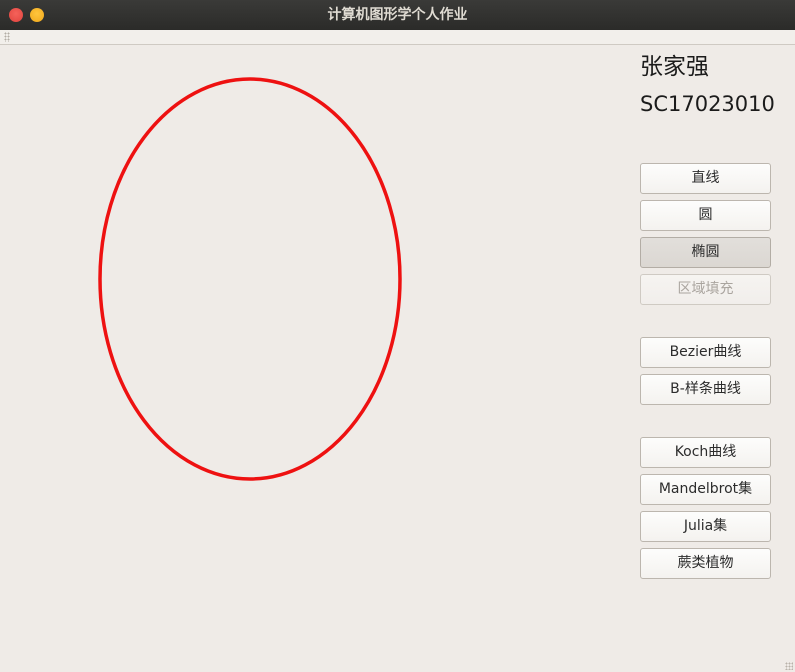  I want to click on julia-set-button: Julia集, so click(705, 526).